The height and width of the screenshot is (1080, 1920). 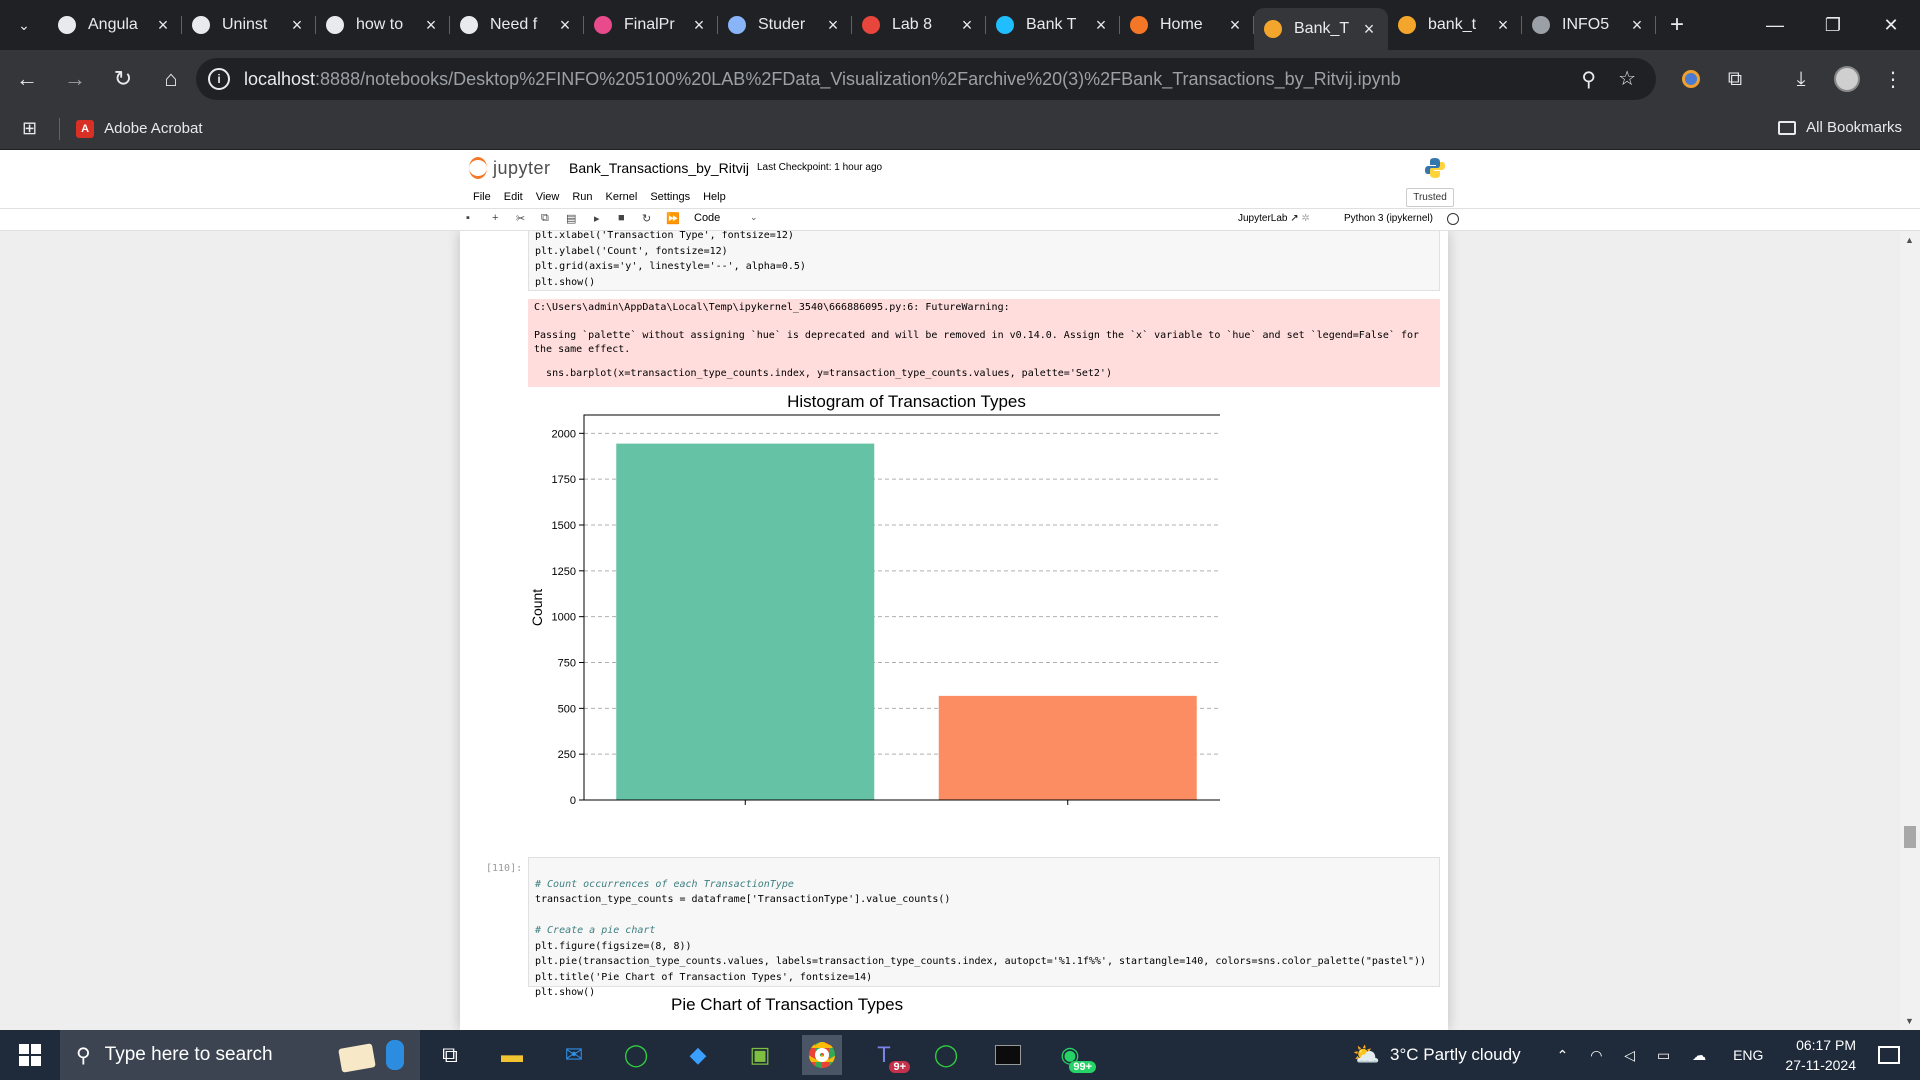 What do you see at coordinates (1909, 240) in the screenshot?
I see `scroll-up-icon: ▲` at bounding box center [1909, 240].